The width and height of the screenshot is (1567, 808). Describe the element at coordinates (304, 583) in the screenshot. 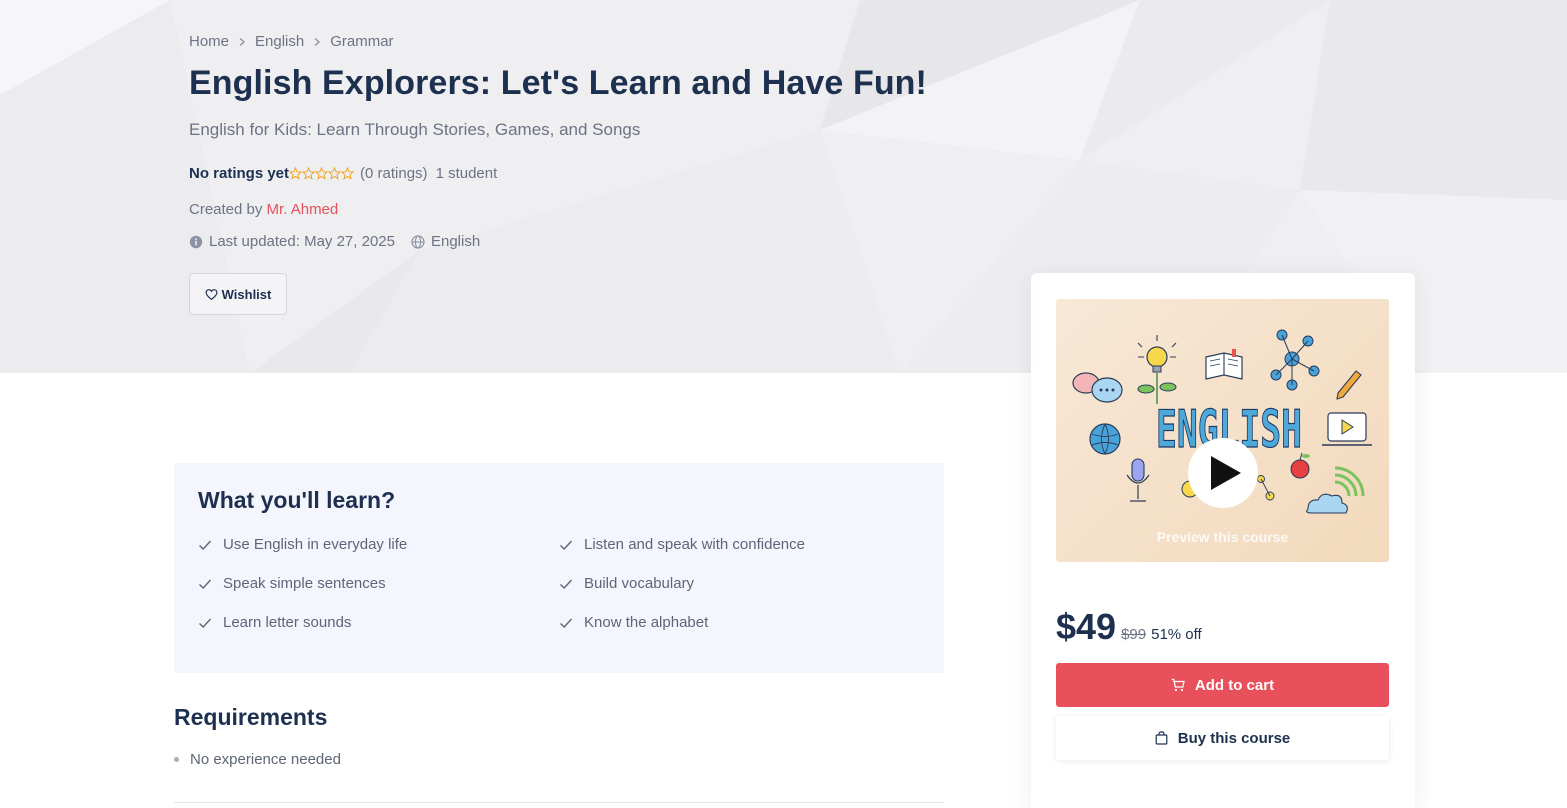

I see `learn-item-text: Speak simple sentences` at that location.